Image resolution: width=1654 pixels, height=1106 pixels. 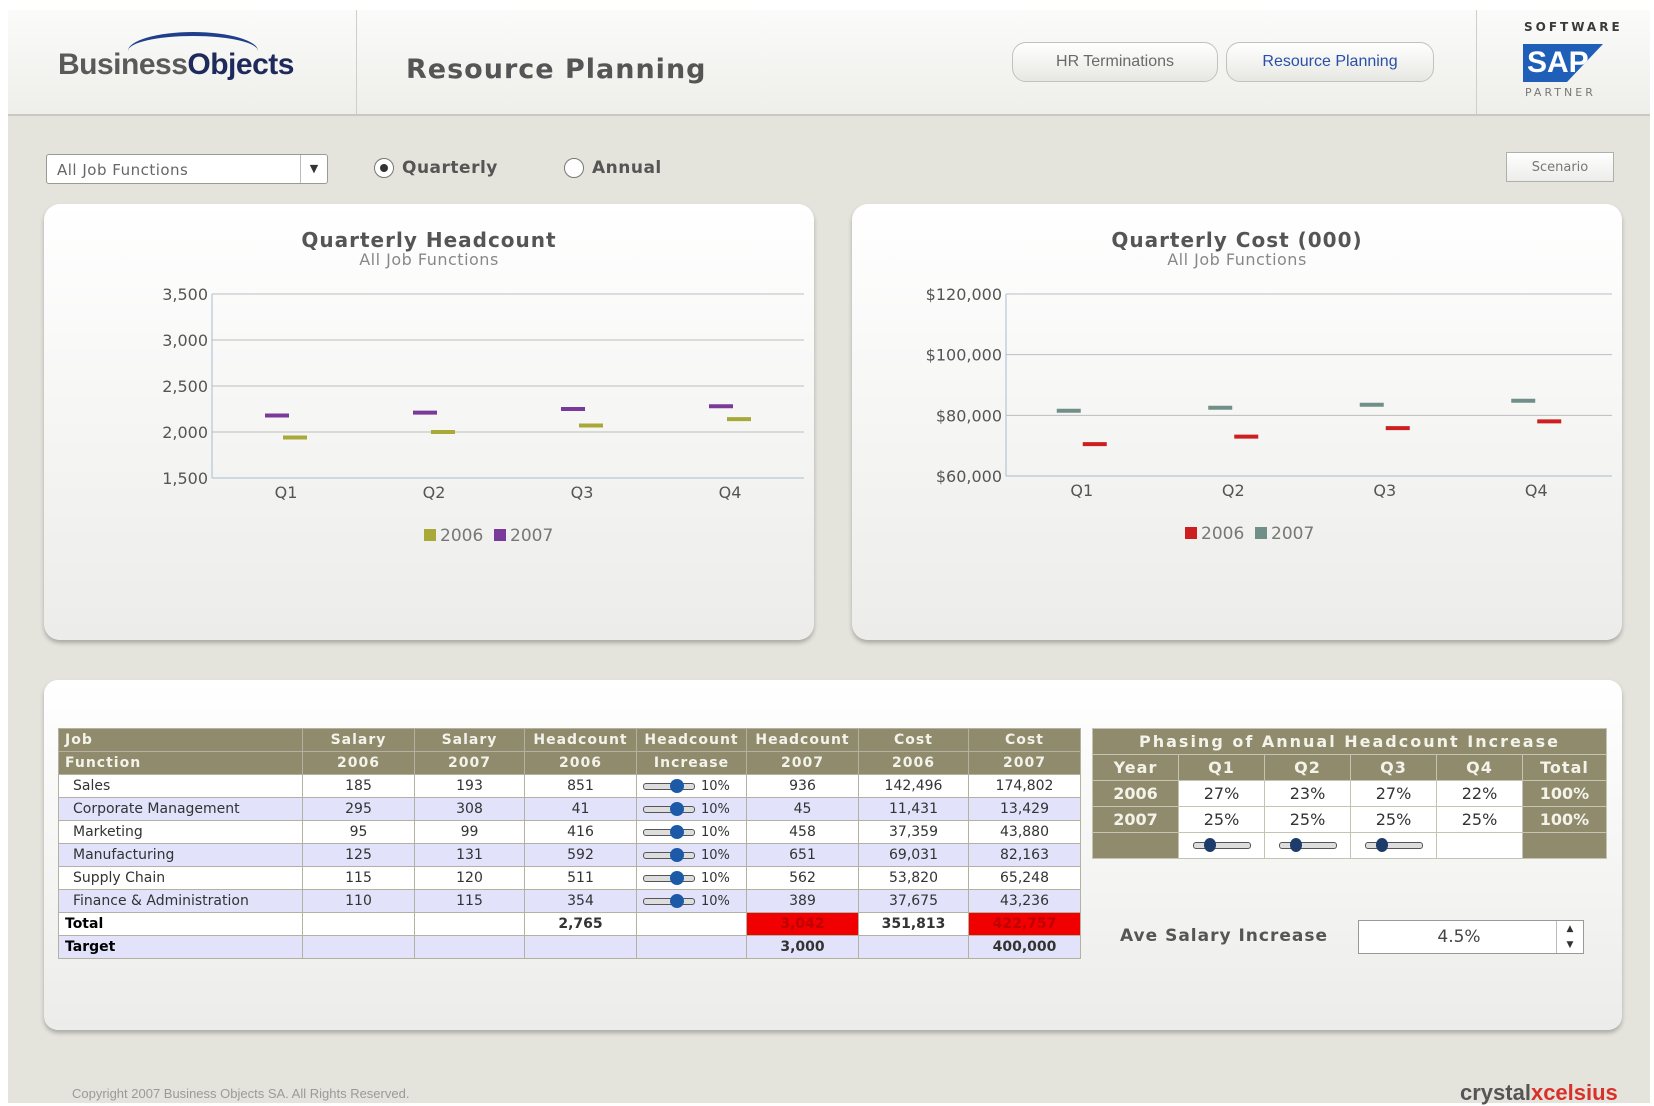 What do you see at coordinates (123, 64) in the screenshot?
I see `logo-prefix: Business` at bounding box center [123, 64].